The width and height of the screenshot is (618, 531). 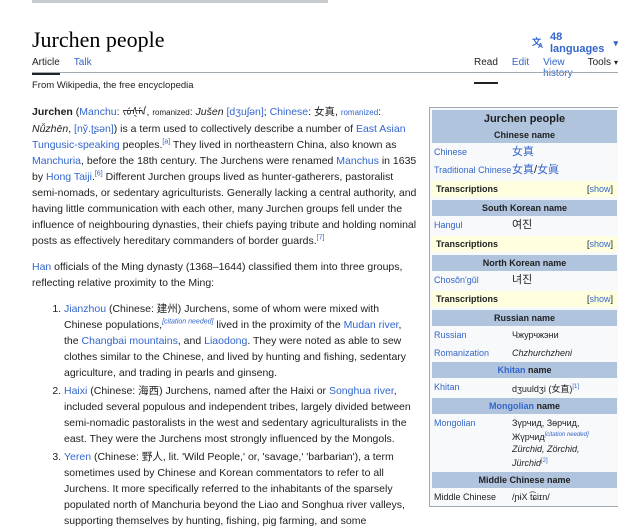 I want to click on infobox-header-middle-chinese: Middle Chinese name, so click(x=524, y=480).